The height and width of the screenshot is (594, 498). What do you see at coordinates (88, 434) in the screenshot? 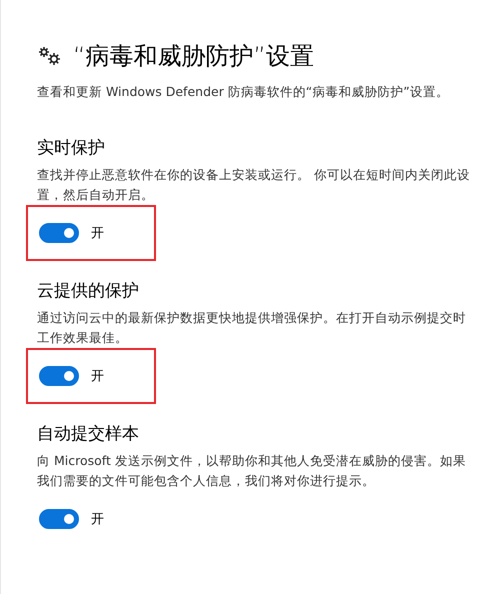
I see `section-title: 自动提交样本` at bounding box center [88, 434].